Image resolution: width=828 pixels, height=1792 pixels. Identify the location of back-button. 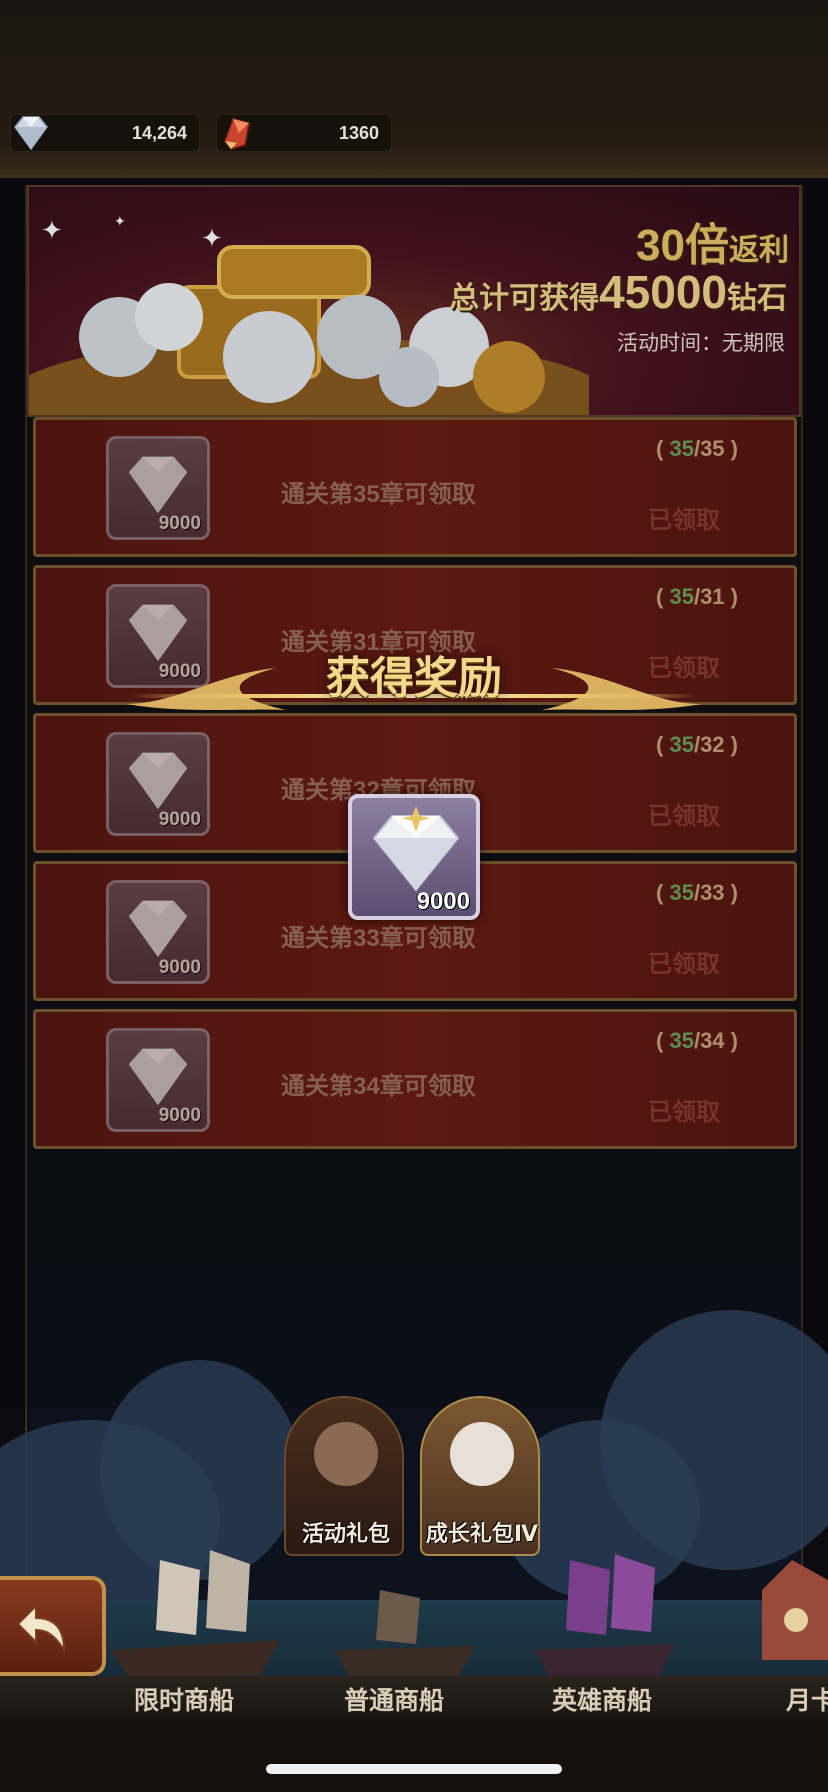
(53, 1626).